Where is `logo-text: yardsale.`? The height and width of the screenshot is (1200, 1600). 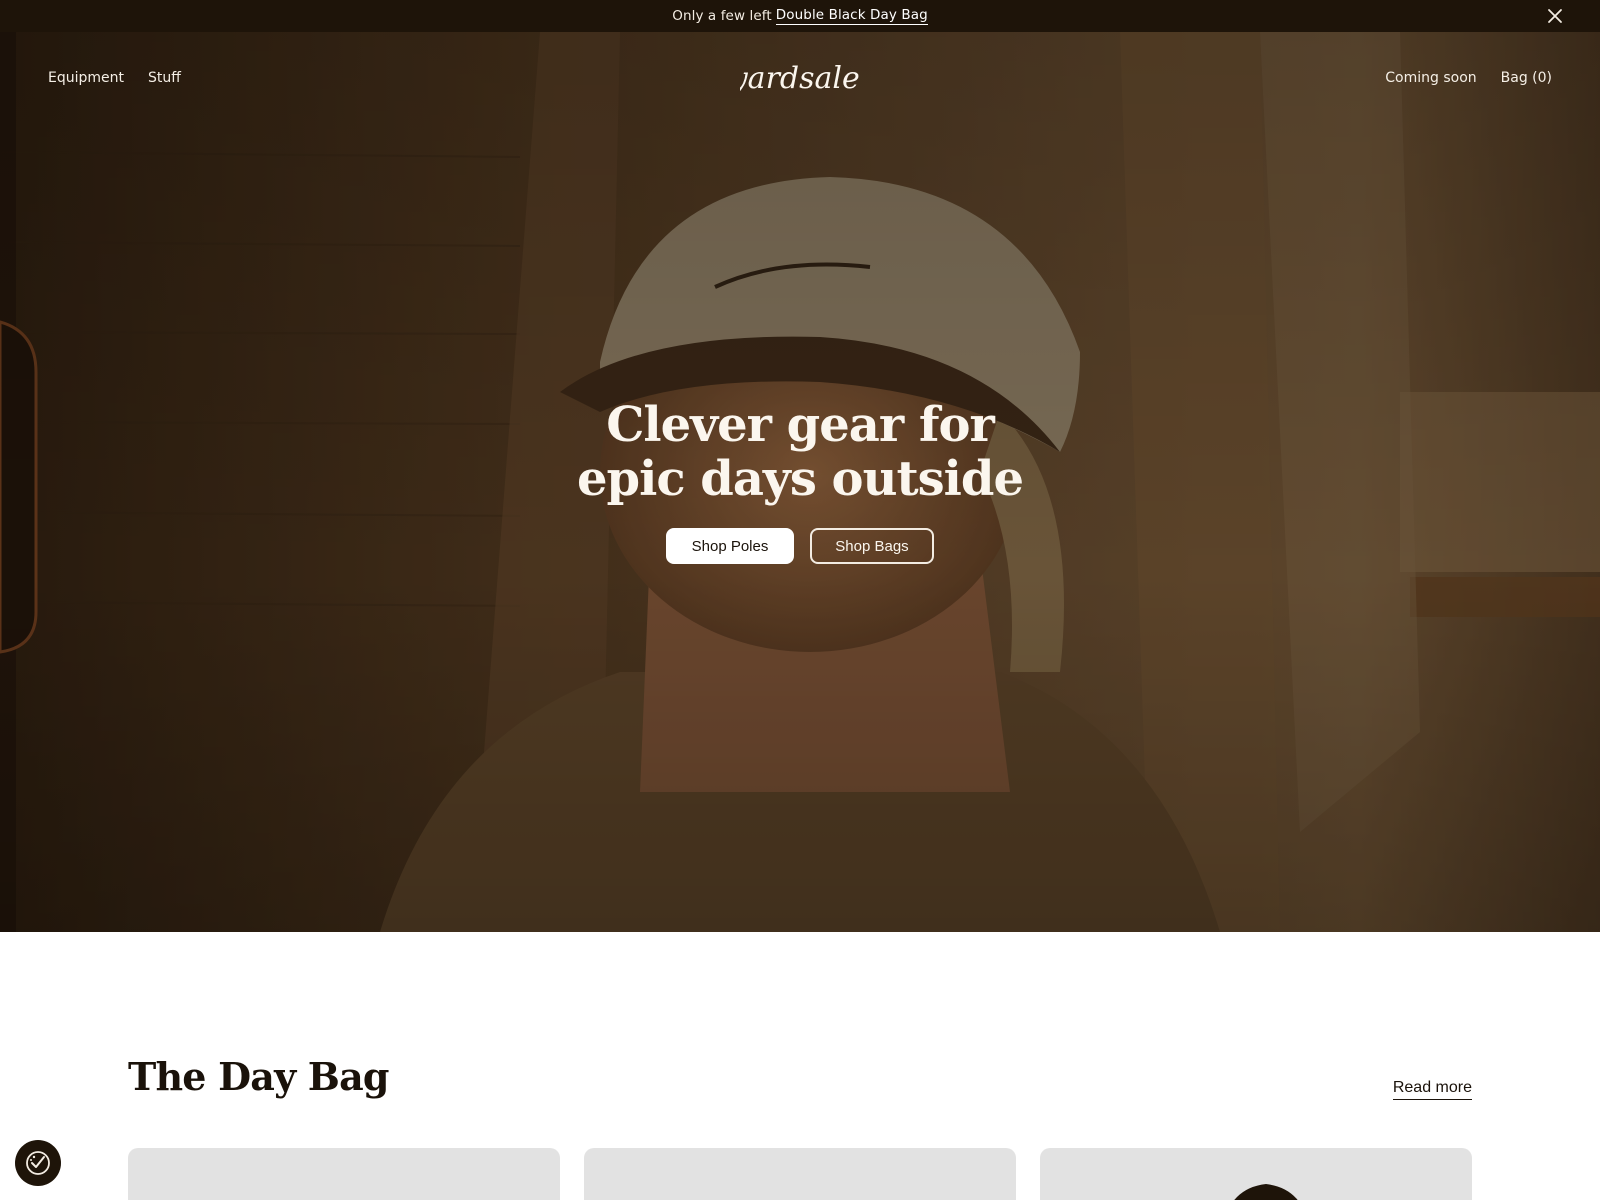
logo-text: yardsale. is located at coordinates (800, 78).